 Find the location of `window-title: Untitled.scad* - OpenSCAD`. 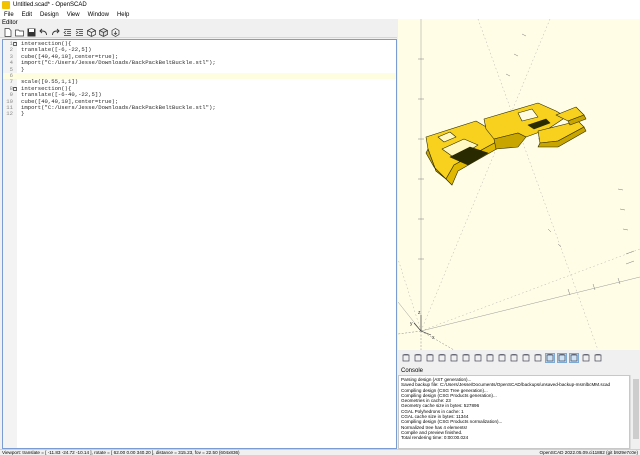

window-title: Untitled.scad* - OpenSCAD is located at coordinates (50, 5).